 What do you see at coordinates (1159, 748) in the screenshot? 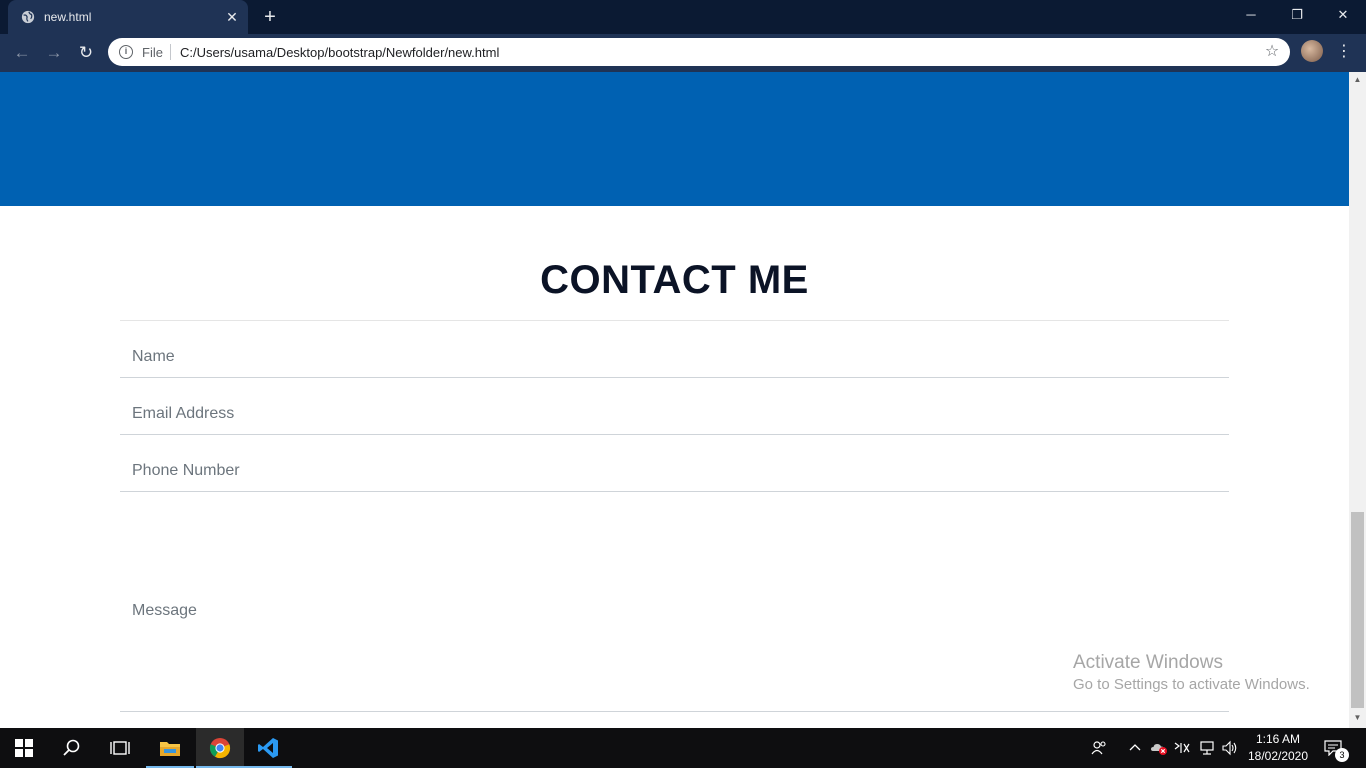
I see `onedrive-error-icon` at bounding box center [1159, 748].